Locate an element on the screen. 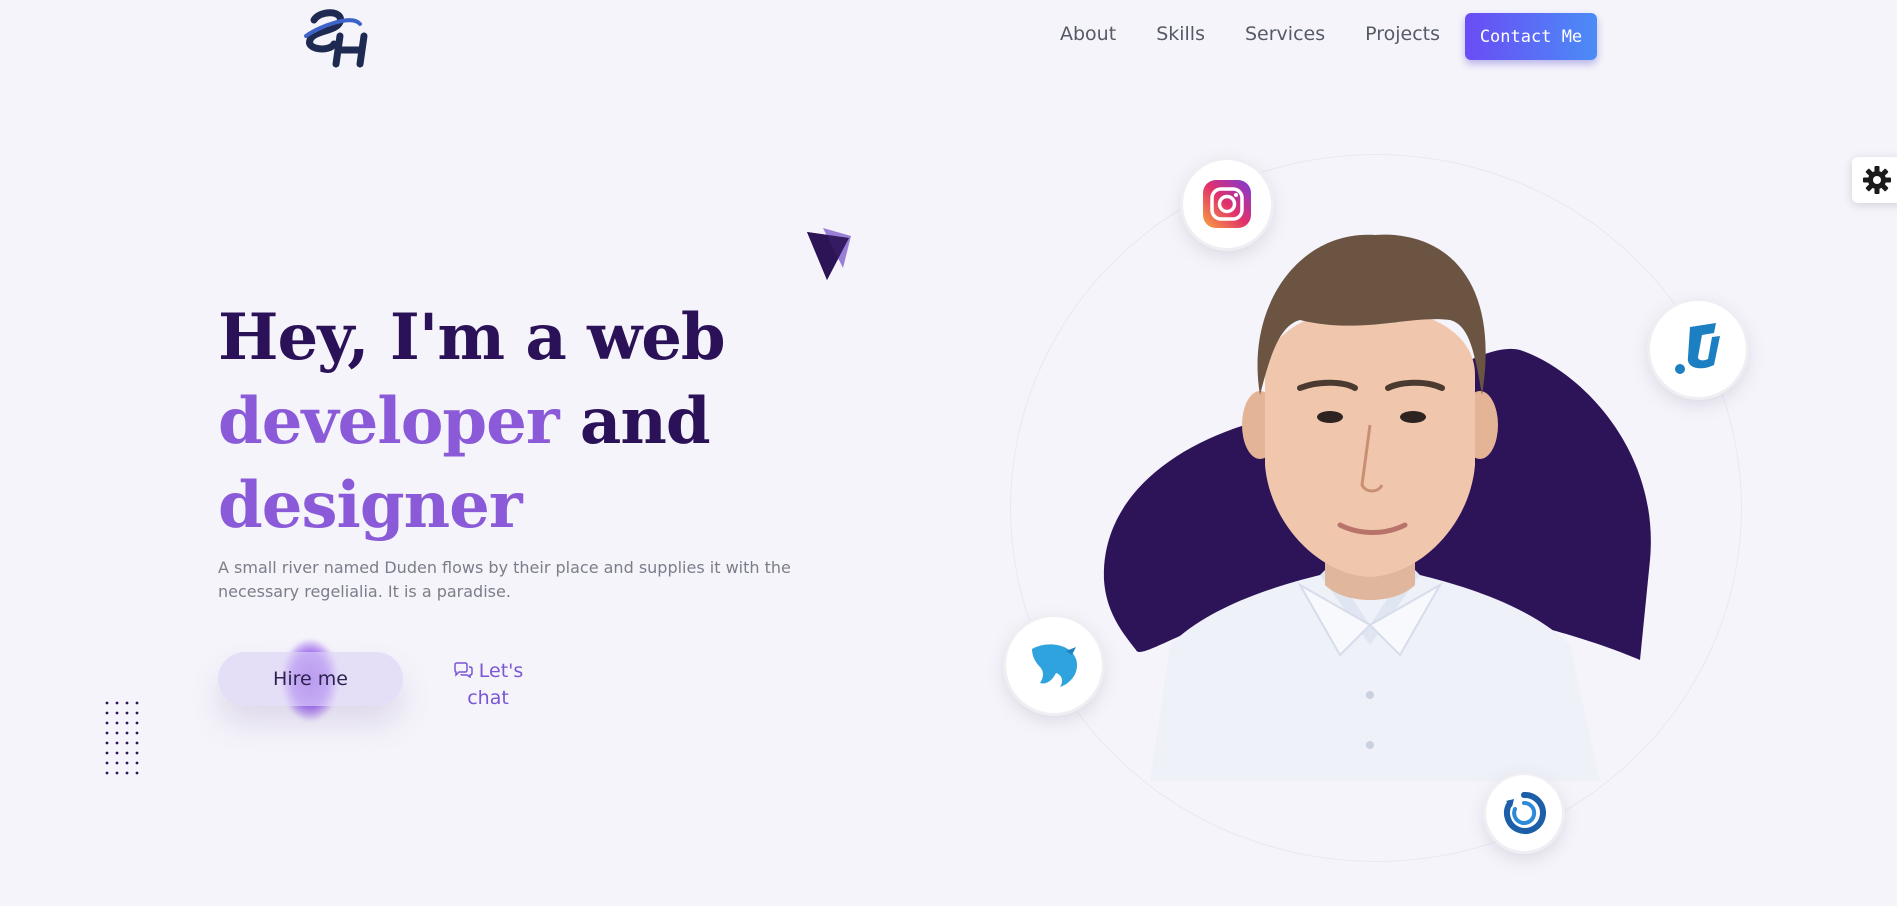  instagram-badge is located at coordinates (1227, 204).